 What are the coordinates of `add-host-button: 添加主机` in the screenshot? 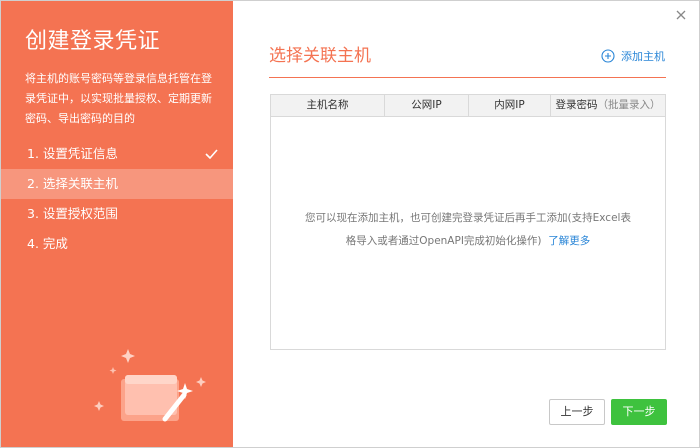 It's located at (633, 56).